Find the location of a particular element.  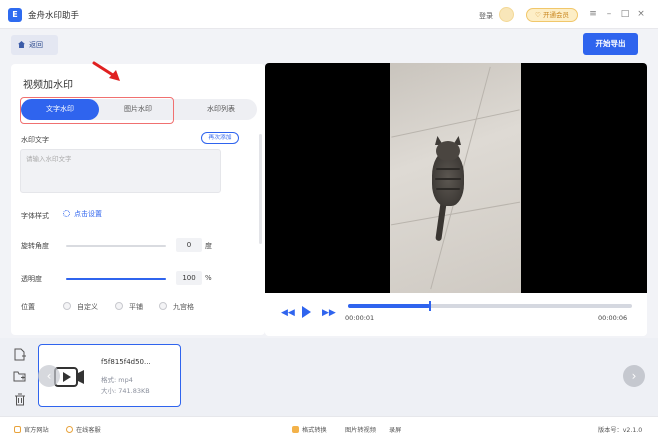

format-convert-label: 格式转换 is located at coordinates (314, 430).